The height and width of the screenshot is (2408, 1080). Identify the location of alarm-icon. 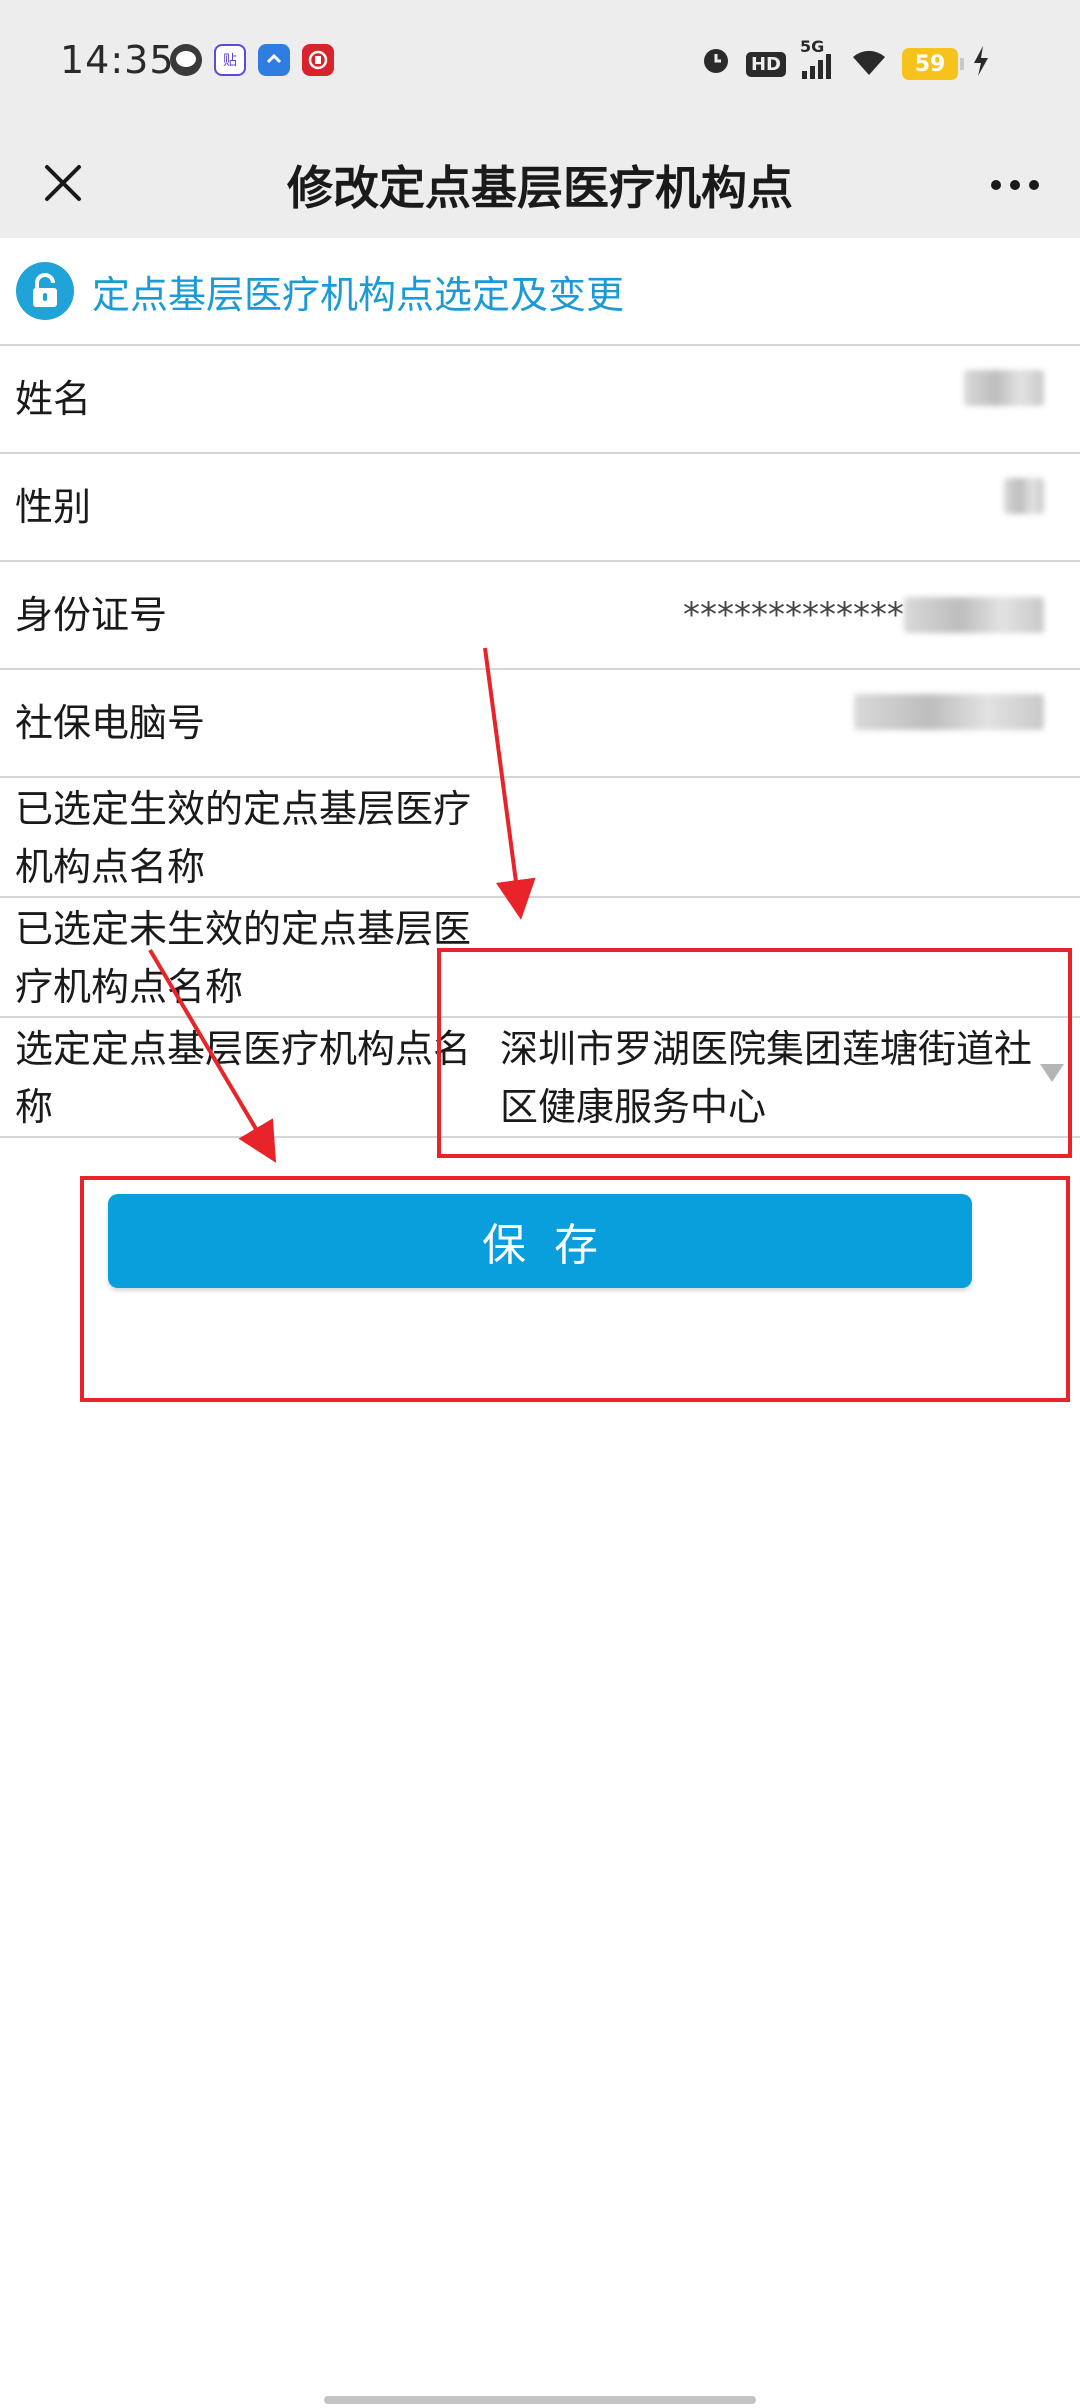
(716, 64).